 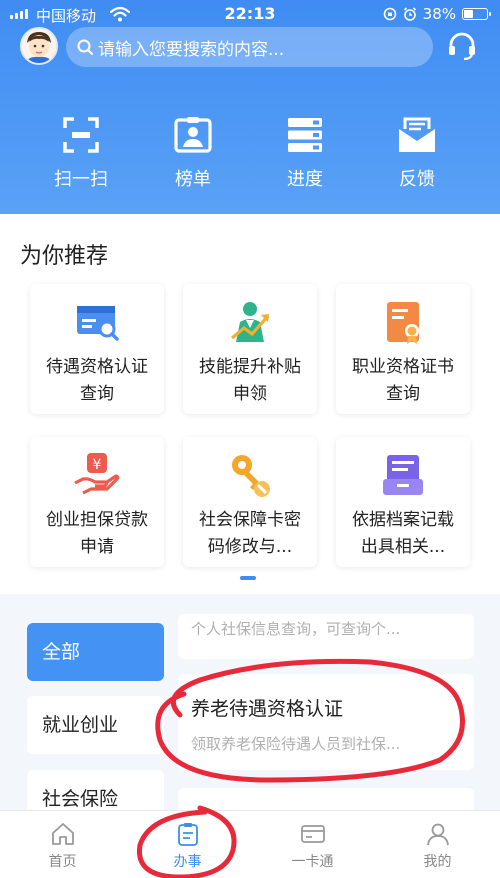 What do you see at coordinates (417, 179) in the screenshot?
I see `quick-action-label: 反馈` at bounding box center [417, 179].